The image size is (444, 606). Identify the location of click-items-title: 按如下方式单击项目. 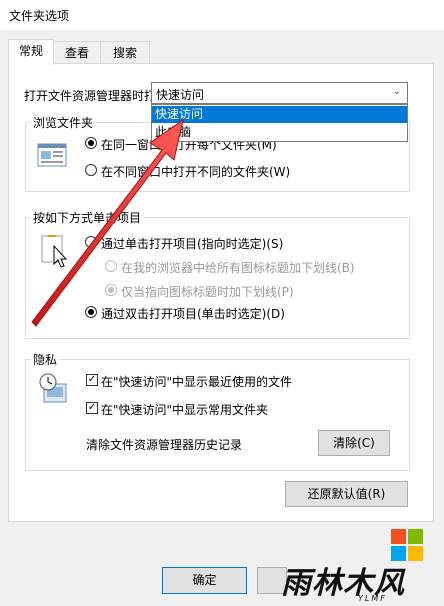
(87, 217).